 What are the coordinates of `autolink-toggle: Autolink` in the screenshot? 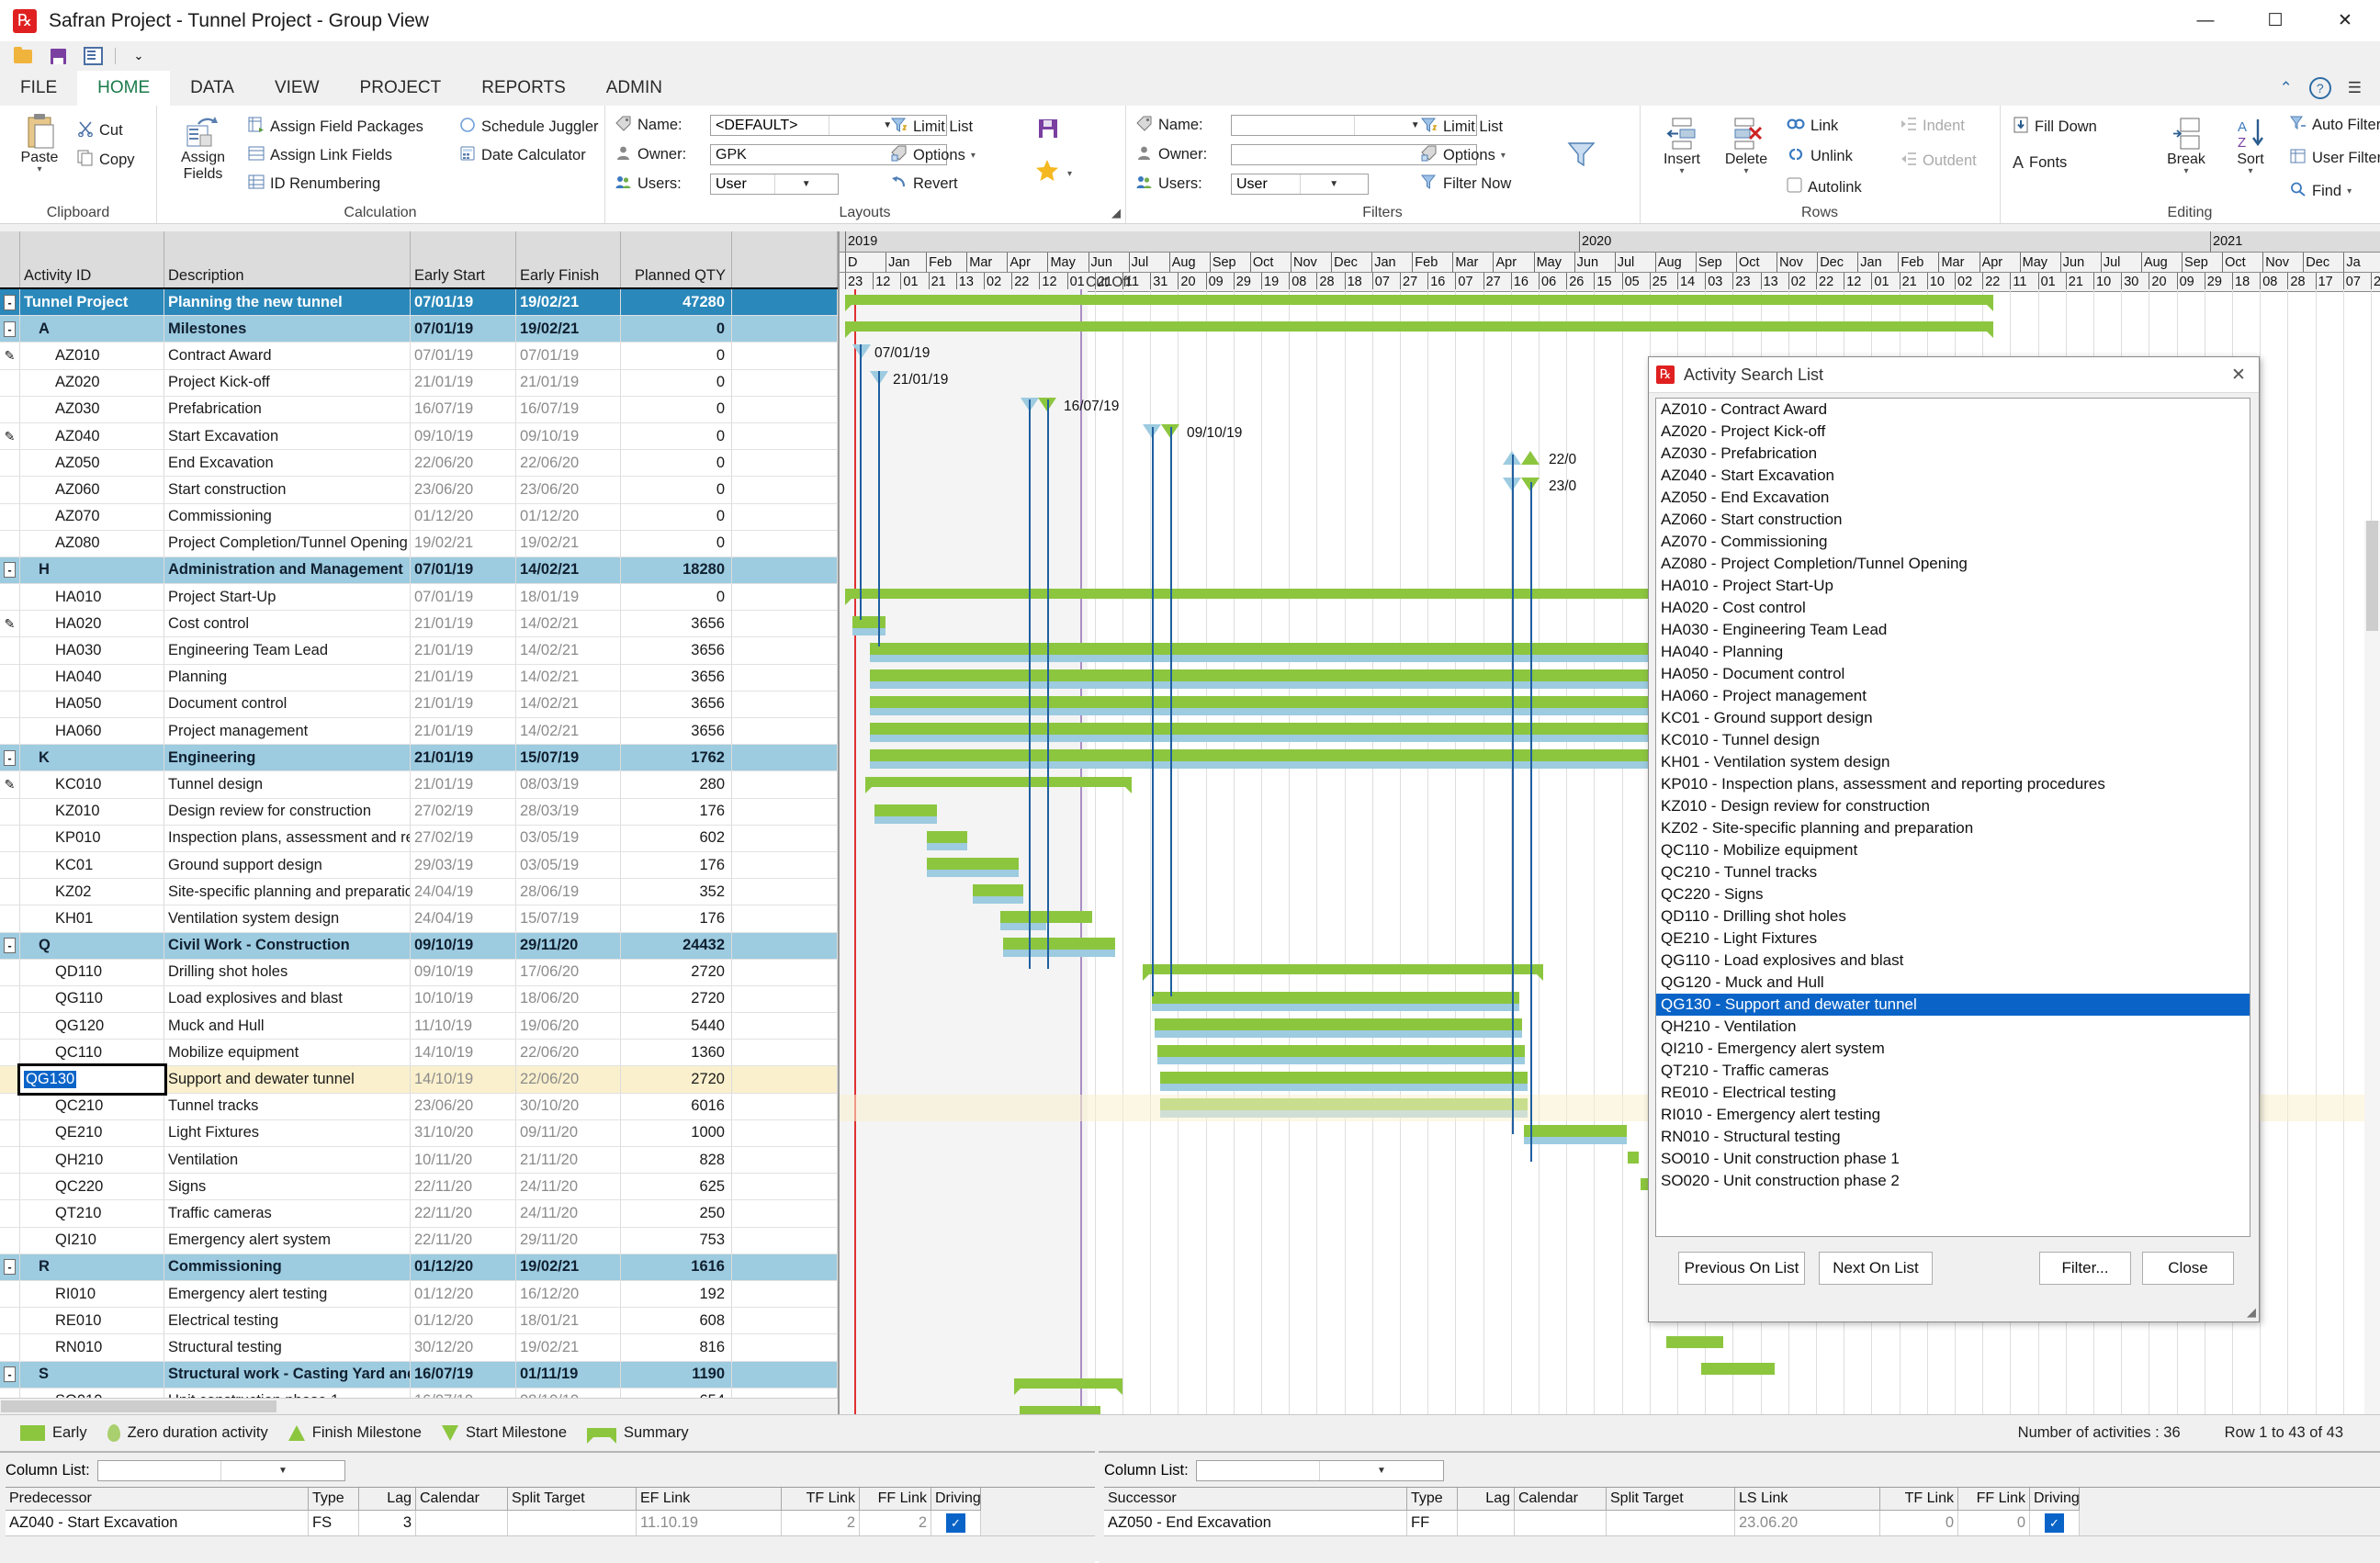 It's located at (1824, 187).